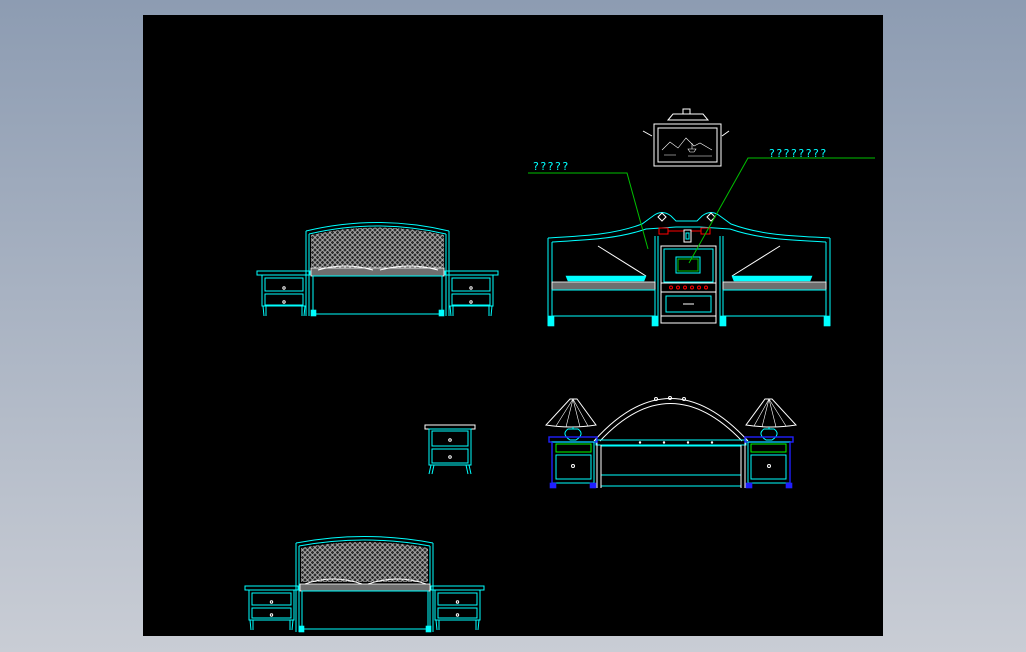 This screenshot has height=652, width=1026. I want to click on painting-hanger-strokes, so click(686, 133).